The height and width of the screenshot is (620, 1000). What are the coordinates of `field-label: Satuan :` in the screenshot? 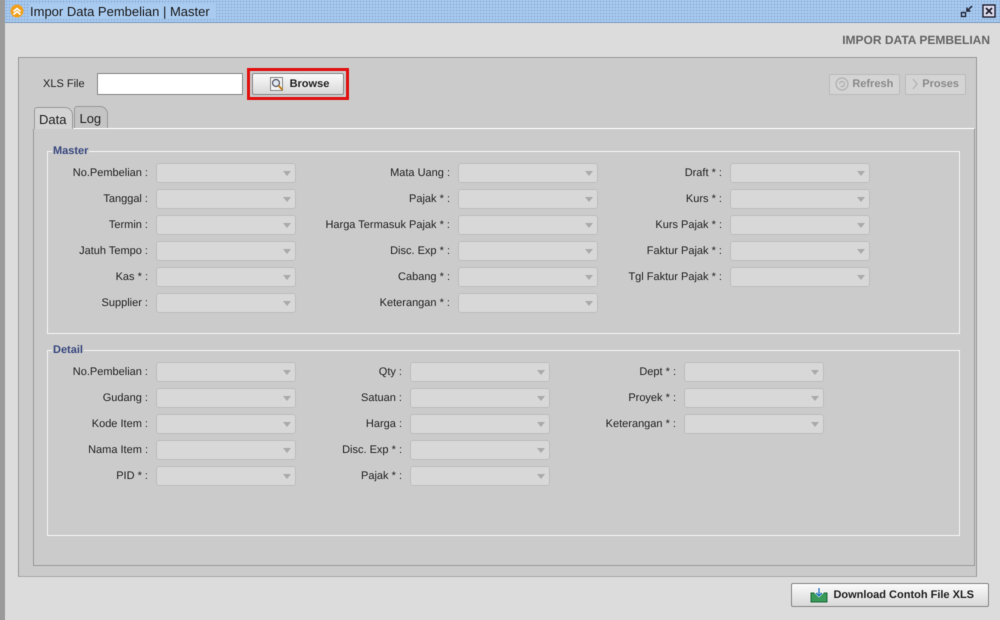 It's located at (381, 398).